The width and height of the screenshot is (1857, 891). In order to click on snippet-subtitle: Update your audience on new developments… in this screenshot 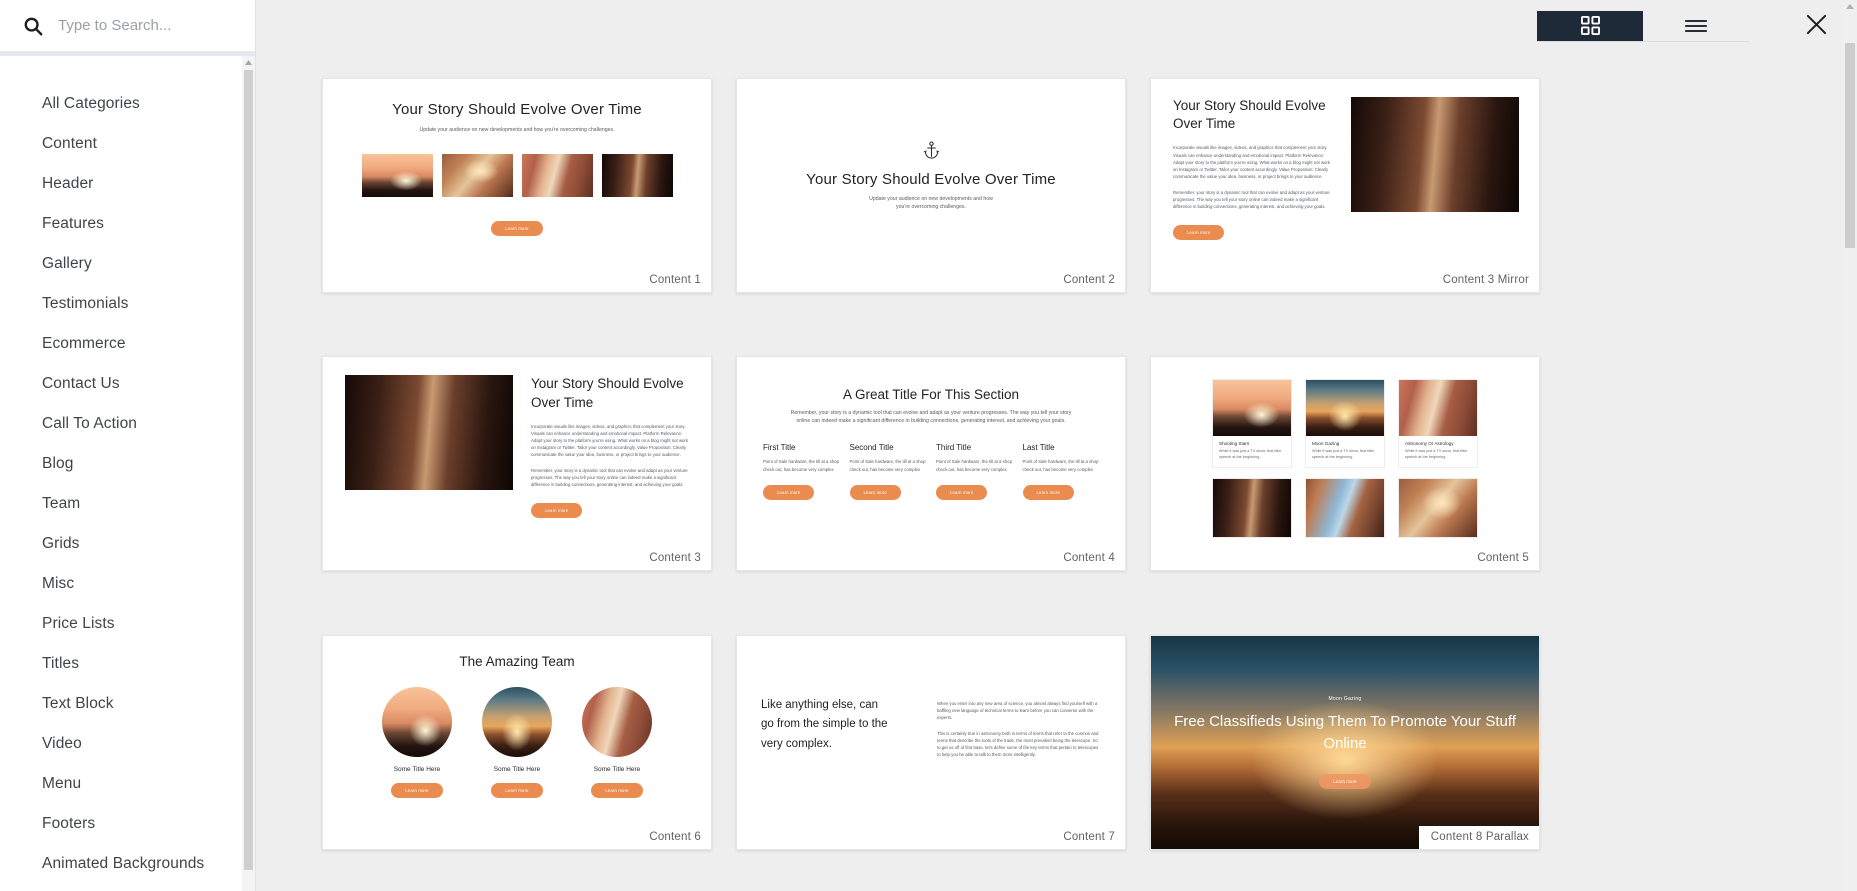, I will do `click(517, 130)`.